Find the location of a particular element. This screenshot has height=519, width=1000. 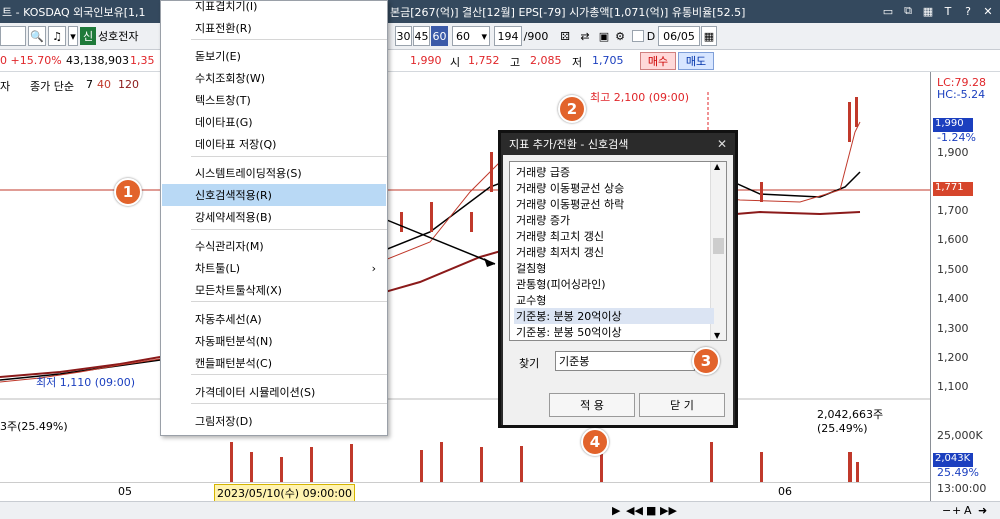

menu-item: 돋보기(E) is located at coordinates (274, 56).